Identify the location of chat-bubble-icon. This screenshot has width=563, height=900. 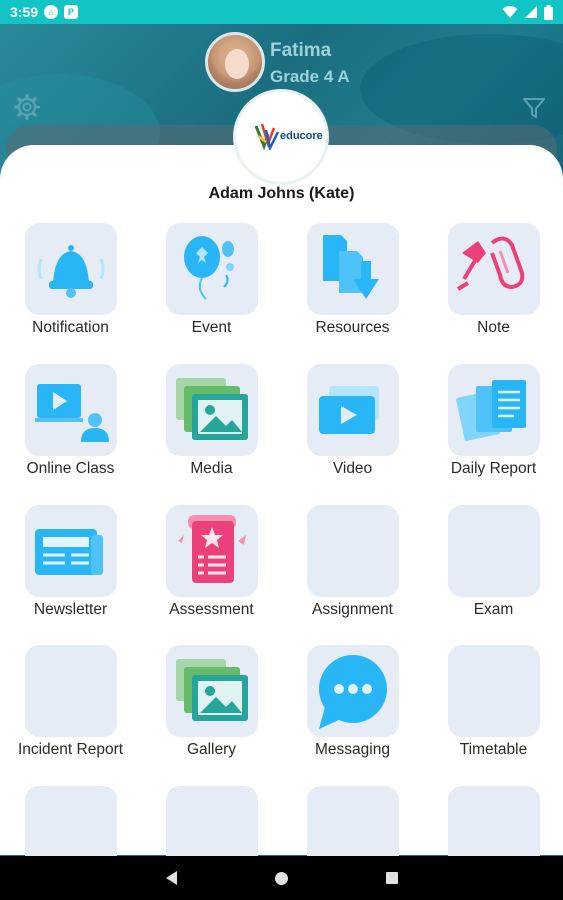
(353, 692).